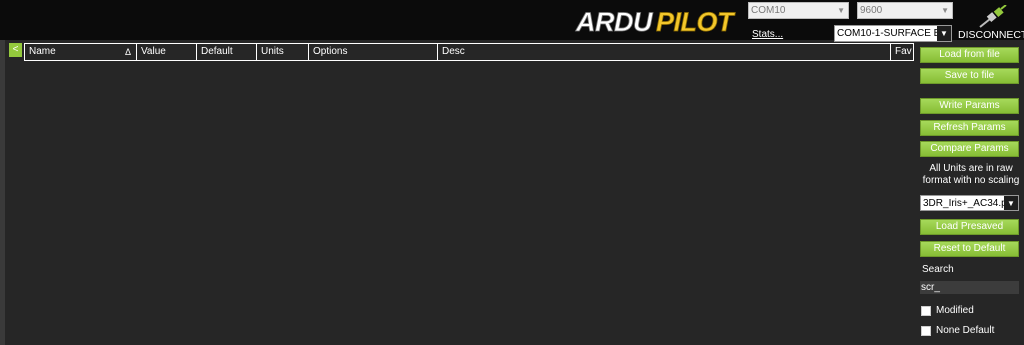 The image size is (1024, 345). Describe the element at coordinates (696, 22) in the screenshot. I see `svg-text: PILOT` at that location.